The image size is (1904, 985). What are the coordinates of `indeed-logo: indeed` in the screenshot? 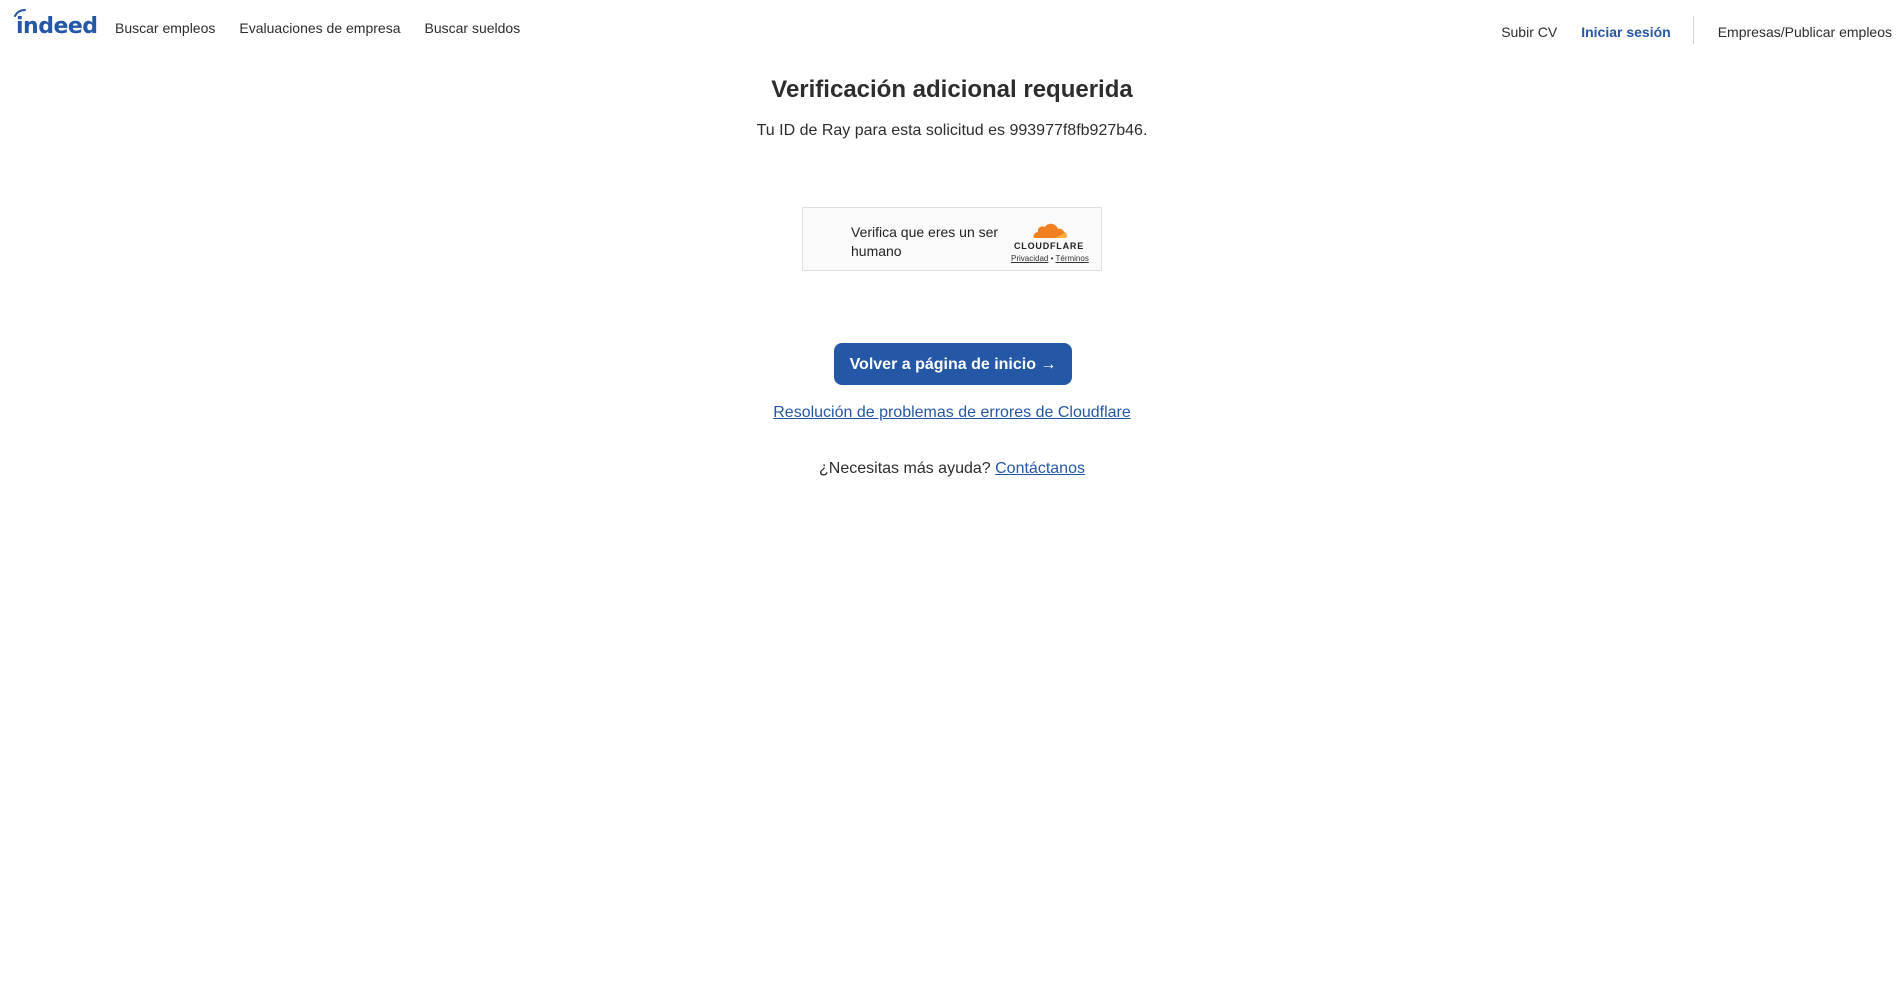 It's located at (57, 26).